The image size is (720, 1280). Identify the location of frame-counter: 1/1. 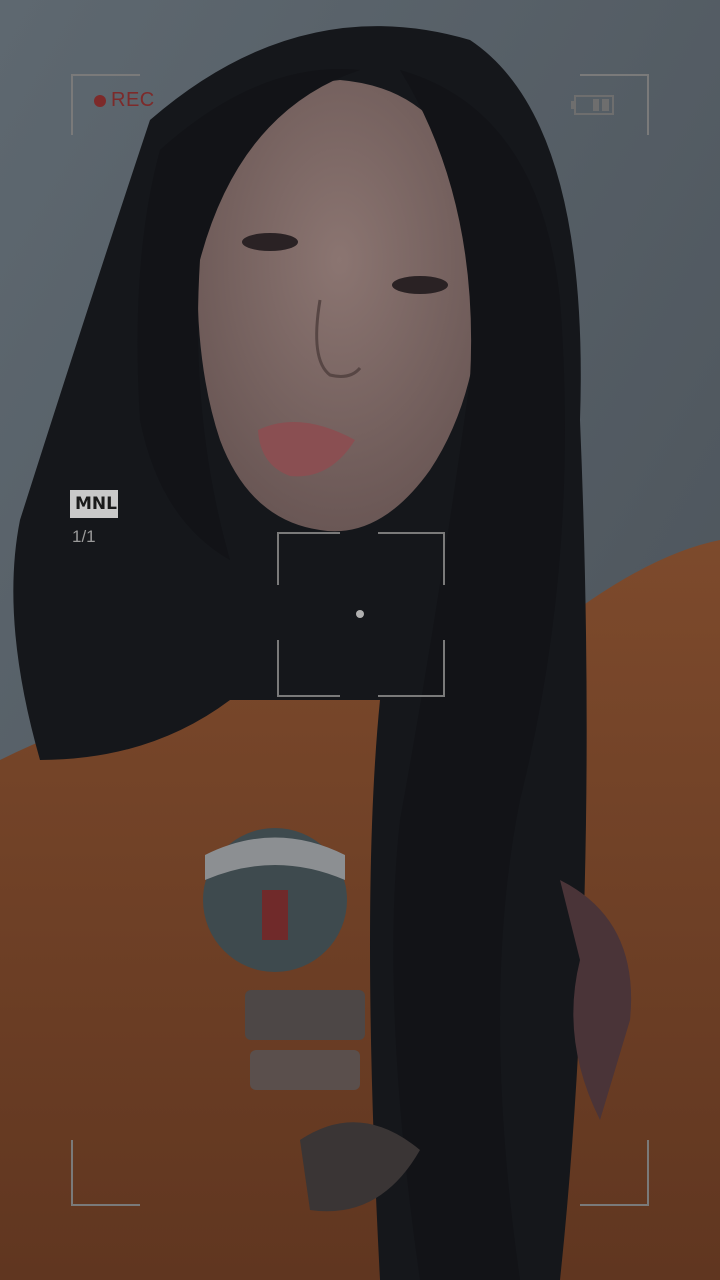
(84, 536).